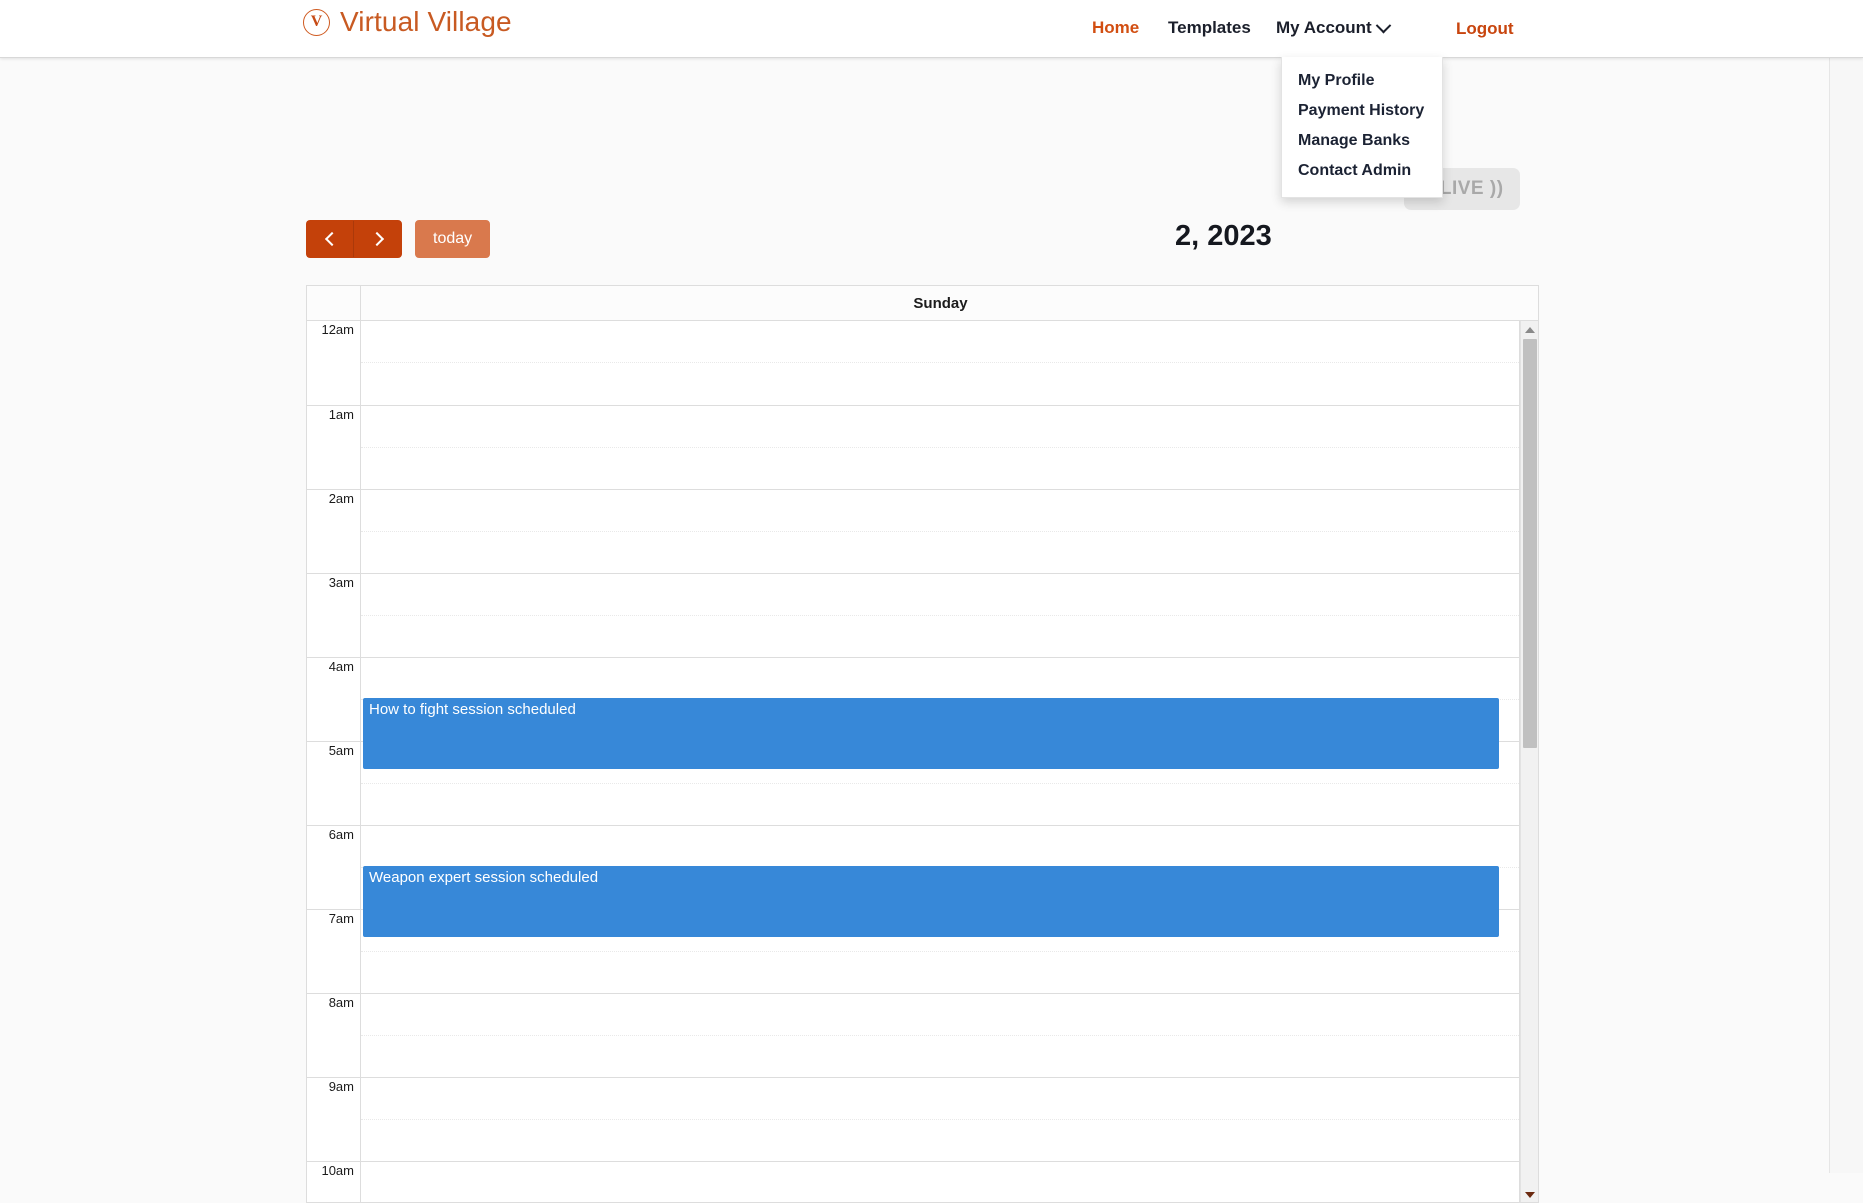  I want to click on time-slot-row: 12am, so click(922, 363).